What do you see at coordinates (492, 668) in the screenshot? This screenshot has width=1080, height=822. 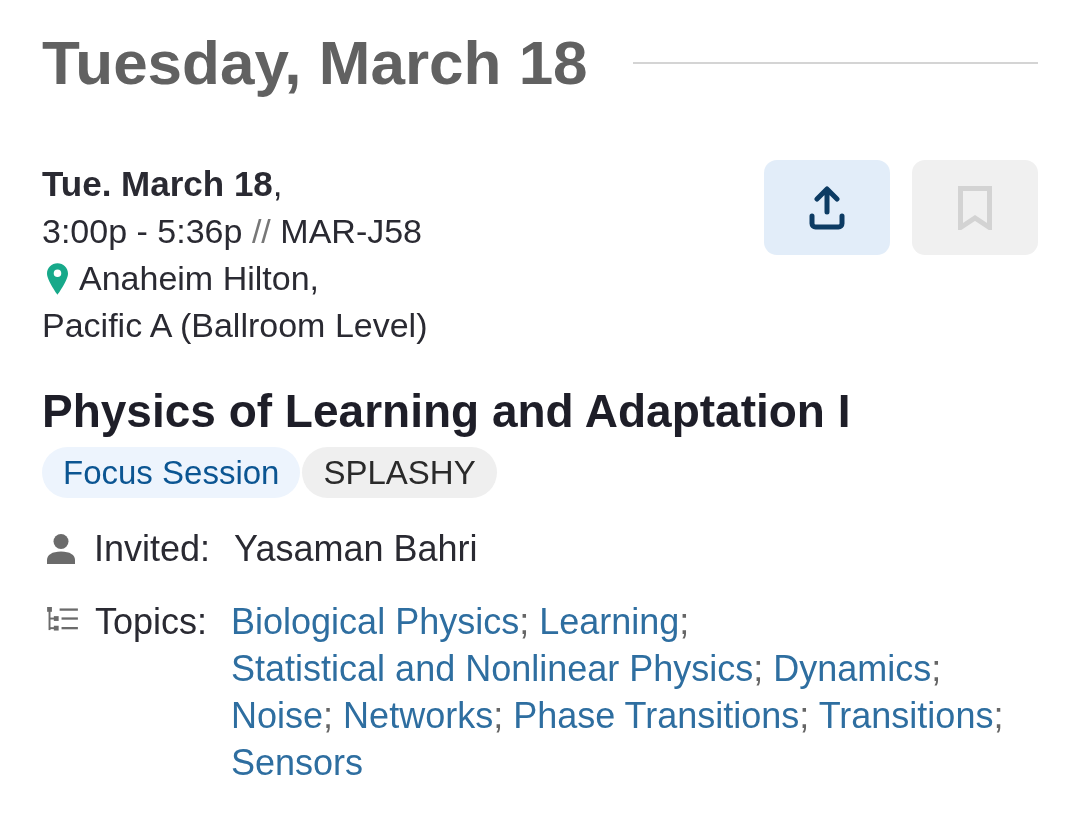 I see `topic-link: Statistical and Nonlinear Physics` at bounding box center [492, 668].